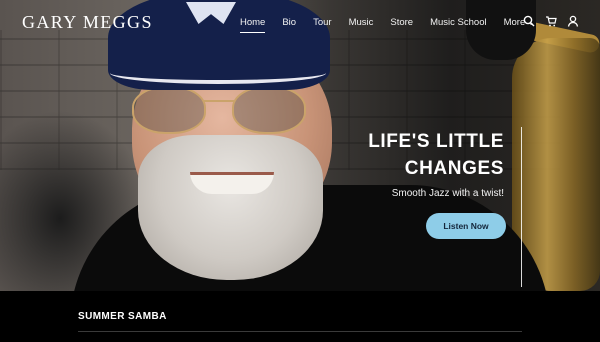 This screenshot has height=342, width=600. I want to click on cart-icon, so click(551, 20).